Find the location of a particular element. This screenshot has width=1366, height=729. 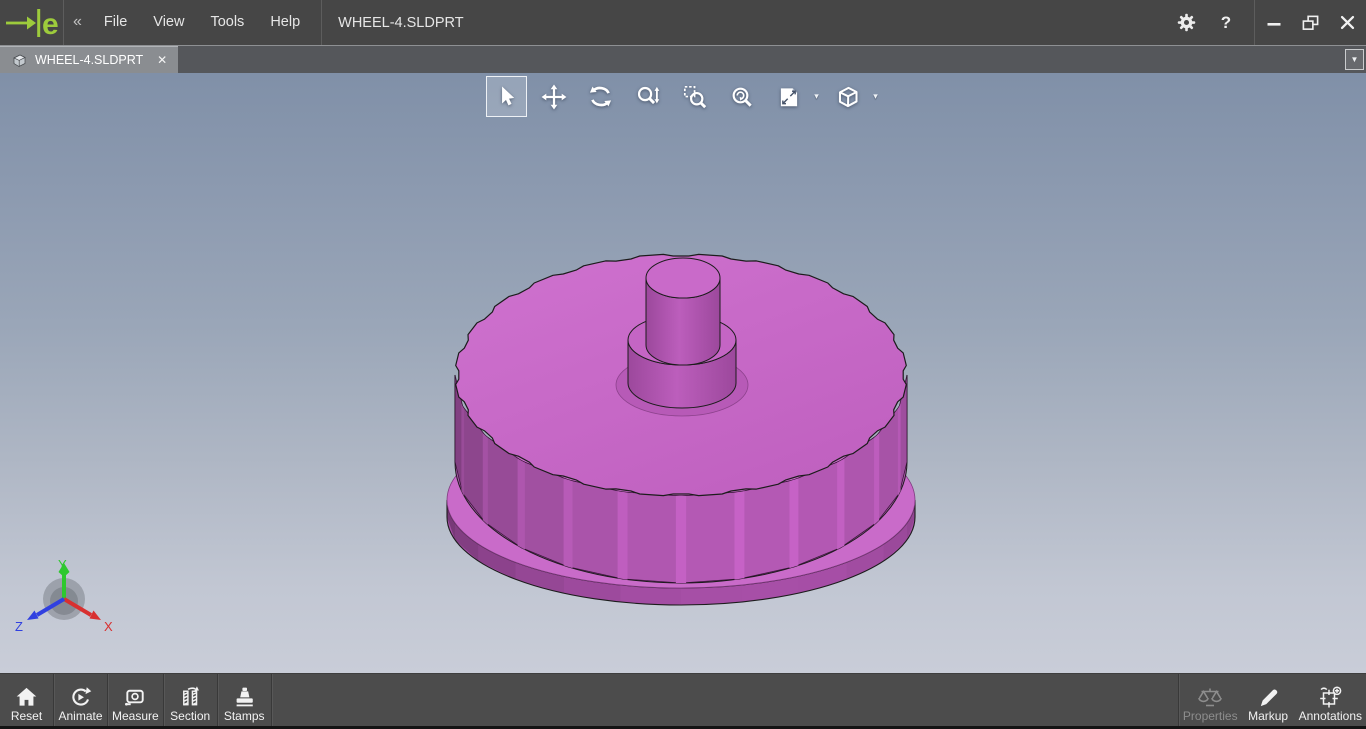

rotate-icon is located at coordinates (600, 96).